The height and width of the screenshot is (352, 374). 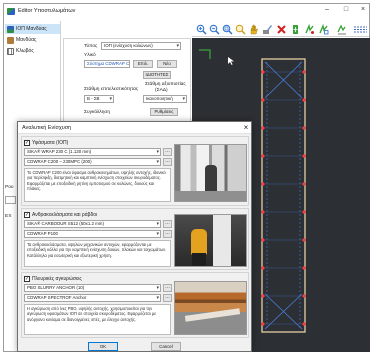 I want to click on performance-label: Στάθμη επιτελεστικότητας, so click(x=111, y=89).